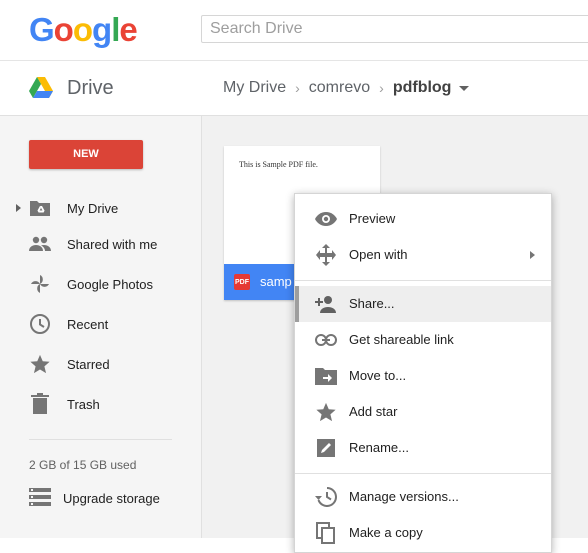 This screenshot has height=553, width=588. What do you see at coordinates (326, 304) in the screenshot?
I see `add-person-icon` at bounding box center [326, 304].